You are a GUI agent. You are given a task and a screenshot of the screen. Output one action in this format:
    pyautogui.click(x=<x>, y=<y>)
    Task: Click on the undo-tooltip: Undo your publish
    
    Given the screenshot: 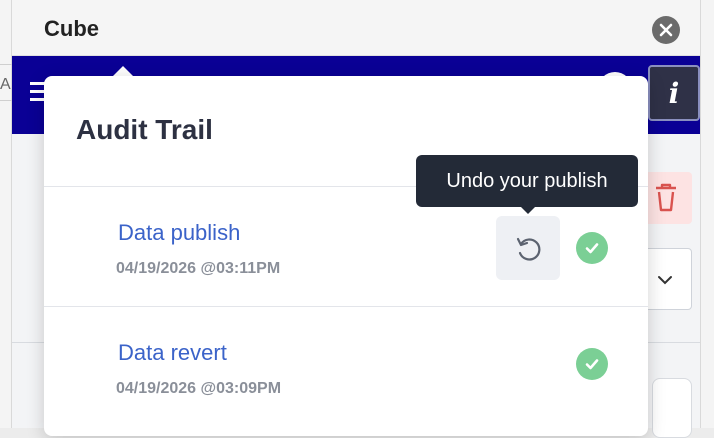 What is the action you would take?
    pyautogui.click(x=527, y=181)
    